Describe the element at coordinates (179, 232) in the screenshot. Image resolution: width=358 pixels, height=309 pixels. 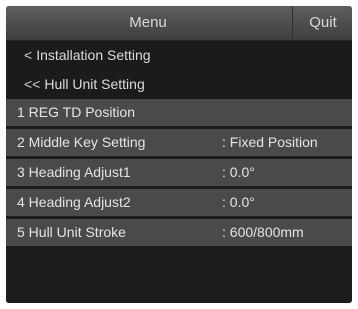
I see `menu-item-hull-unit-stroke: 5 Hull Unit Stroke : 600/800mm` at that location.